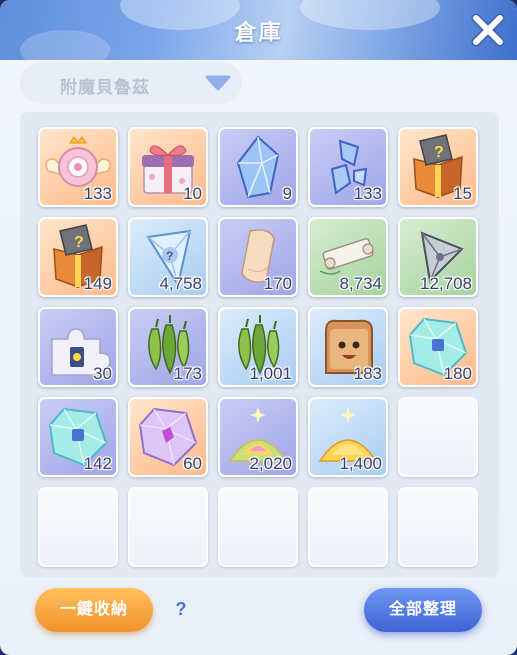  I want to click on item-count: 15, so click(462, 193).